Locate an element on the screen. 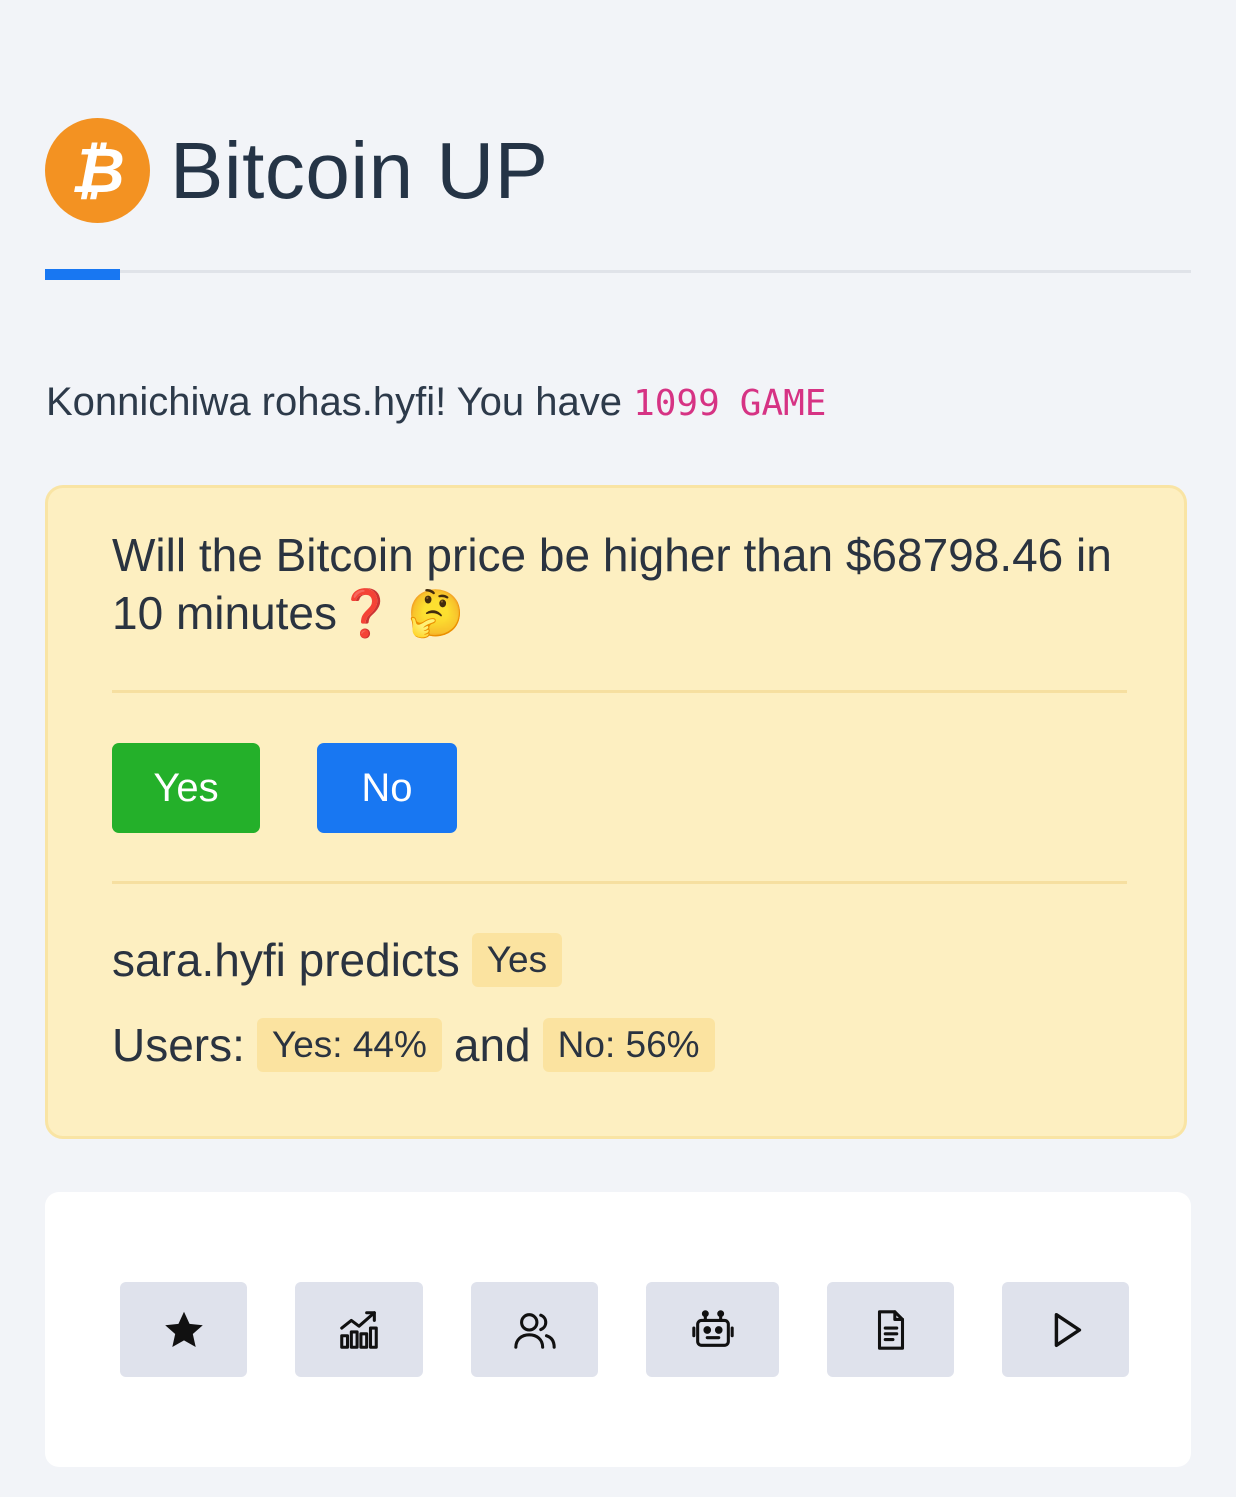 Image resolution: width=1236 pixels, height=1497 pixels. page-title: Bitcoin UP is located at coordinates (359, 170).